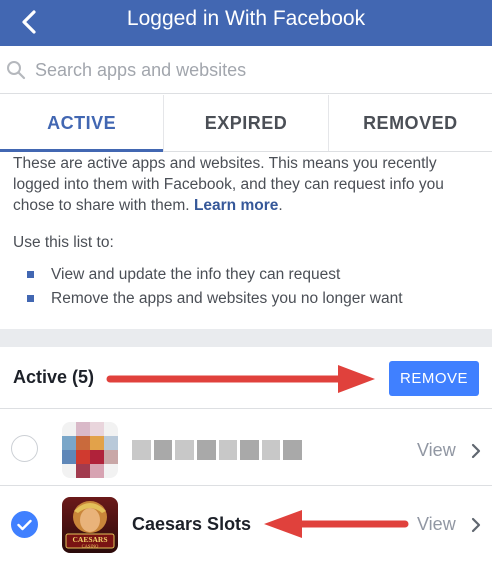 This screenshot has width=492, height=562. Describe the element at coordinates (54, 377) in the screenshot. I see `active-count-title: Active (5)` at that location.